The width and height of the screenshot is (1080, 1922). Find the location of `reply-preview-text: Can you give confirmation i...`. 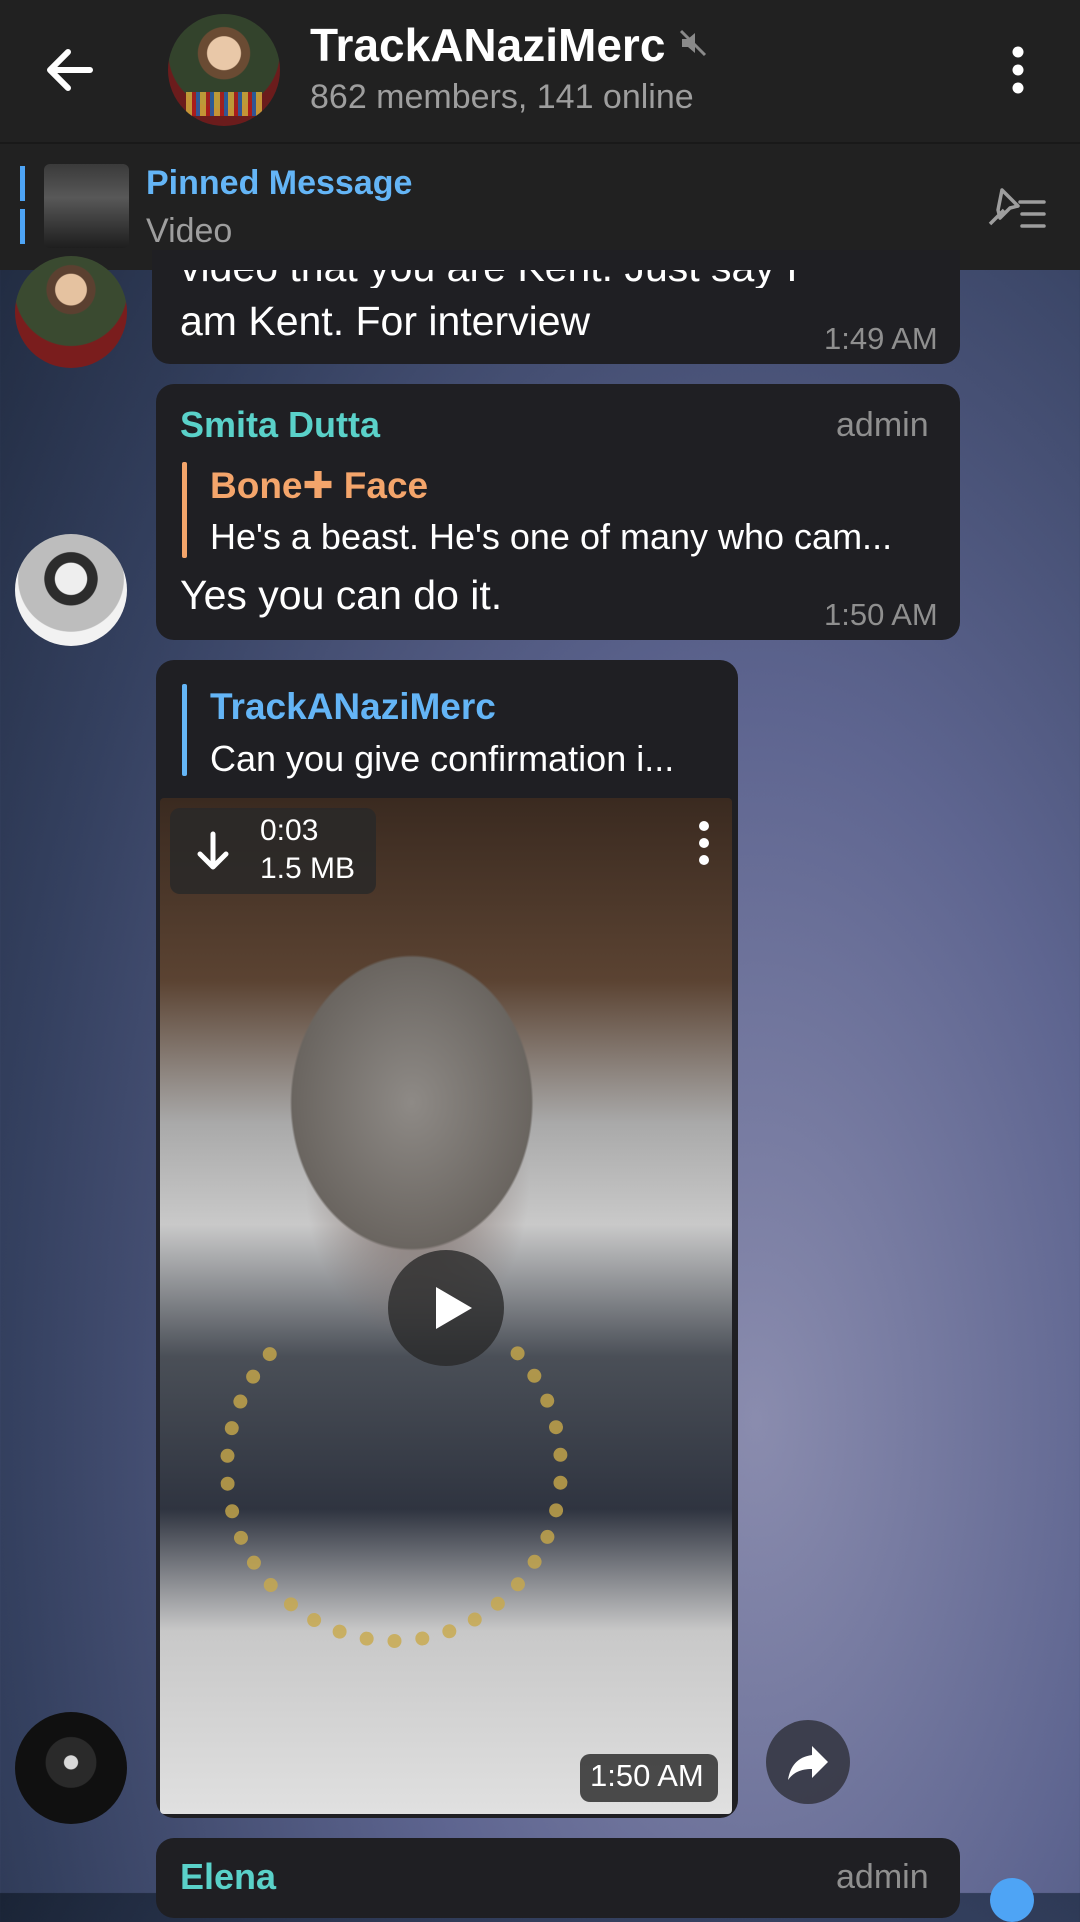

reply-preview-text: Can you give confirmation i... is located at coordinates (460, 759).